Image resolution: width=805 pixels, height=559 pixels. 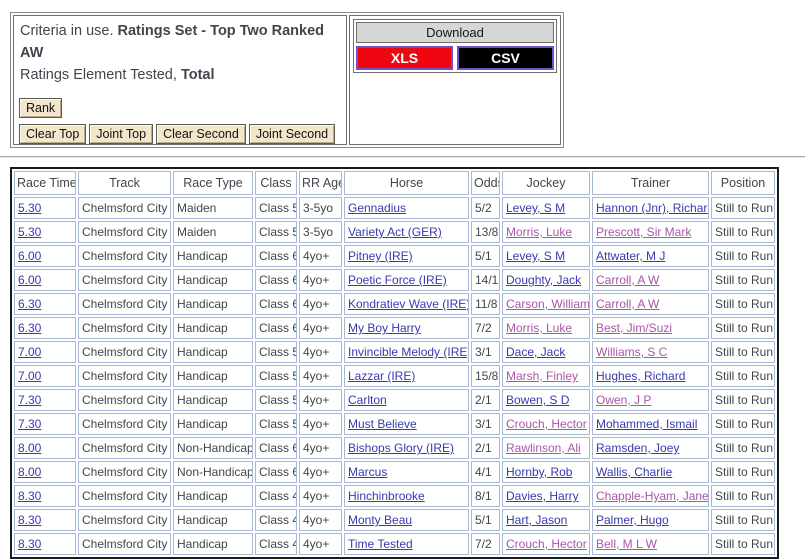 I want to click on trainer-link: Hughes, Richard, so click(x=640, y=376).